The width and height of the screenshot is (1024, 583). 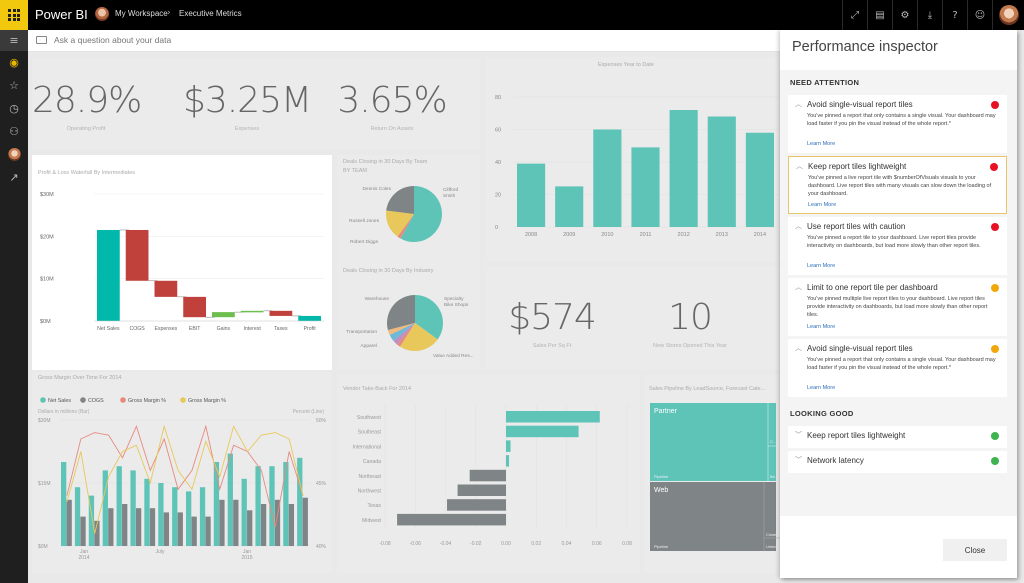 What do you see at coordinates (202, 516) in the screenshot?
I see `net-sales-bar` at bounding box center [202, 516].